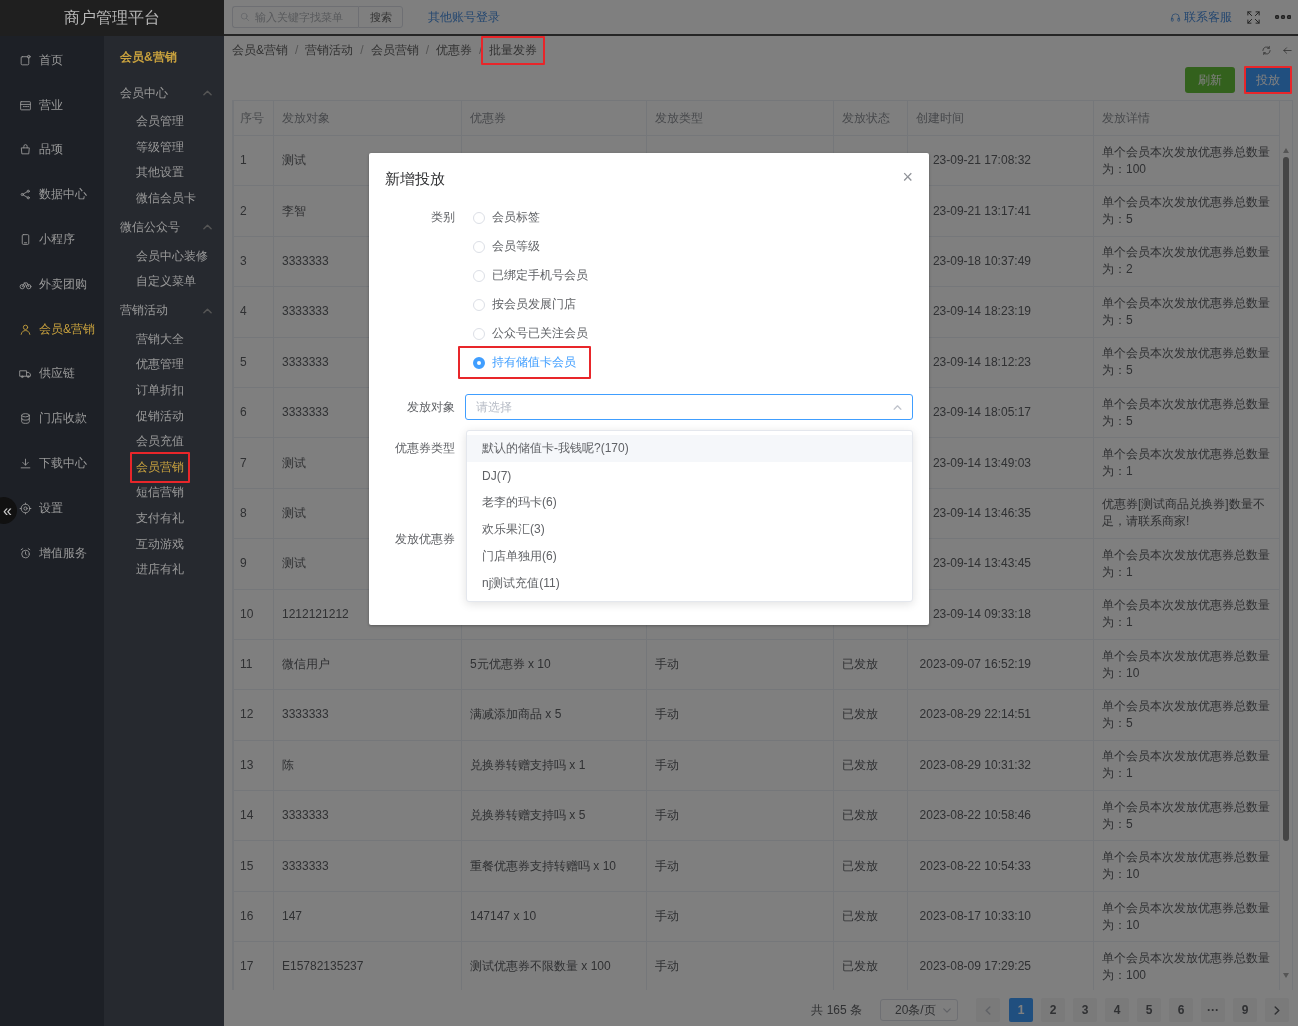  I want to click on radio-option: 持有储值卡会员, so click(524, 362).